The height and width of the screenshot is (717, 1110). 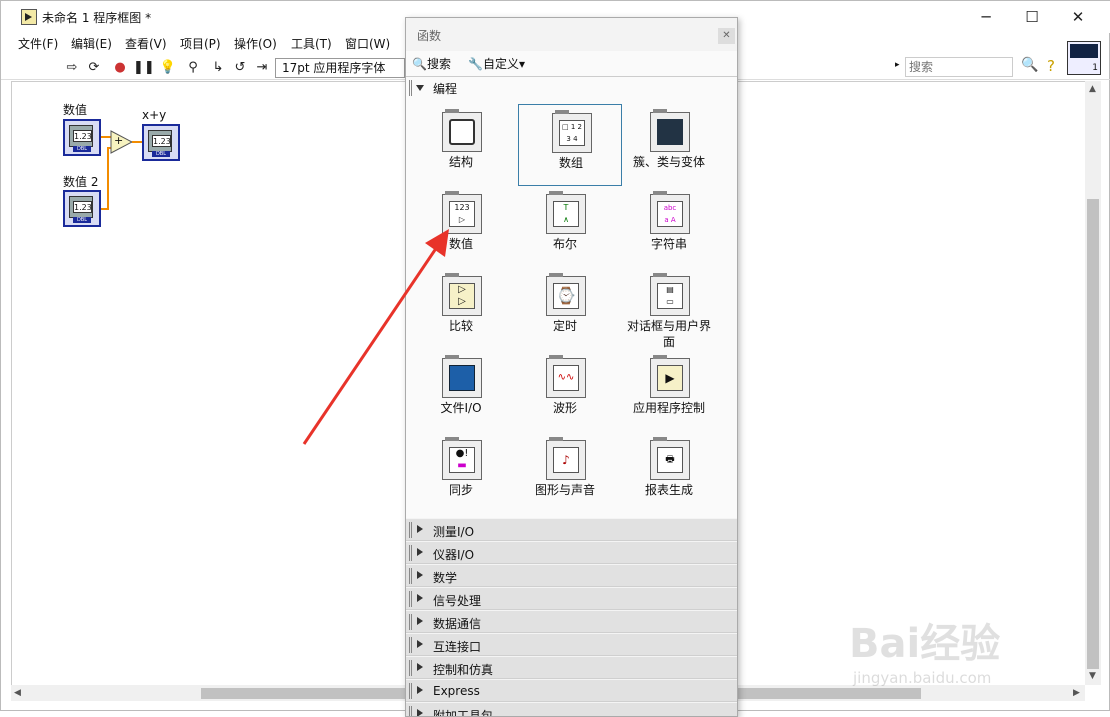 I want to click on menu-project: 项目(P), so click(x=200, y=43).